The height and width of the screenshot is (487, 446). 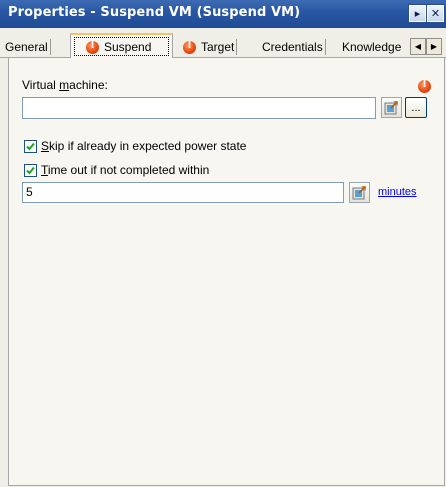 I want to click on minutes-link: minutes, so click(x=397, y=192).